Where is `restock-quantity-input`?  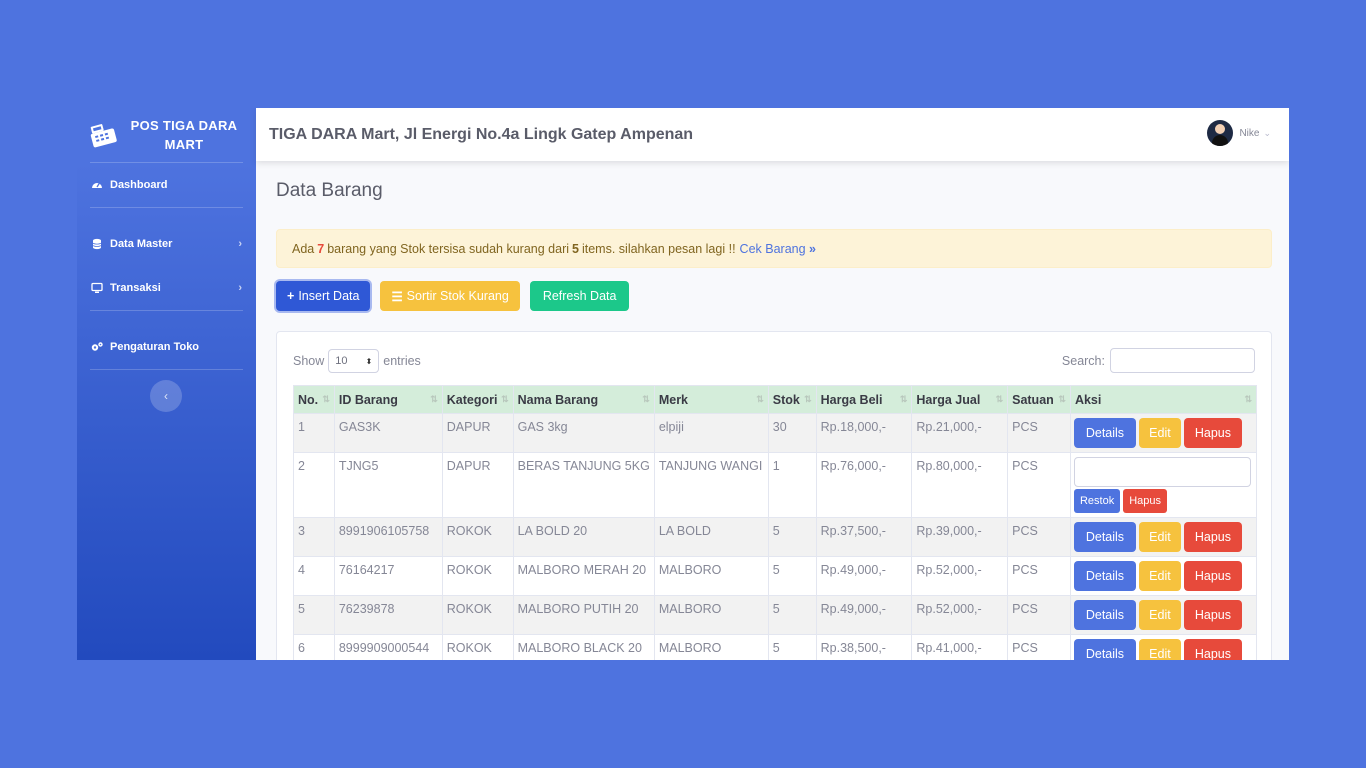
restock-quantity-input is located at coordinates (1162, 472).